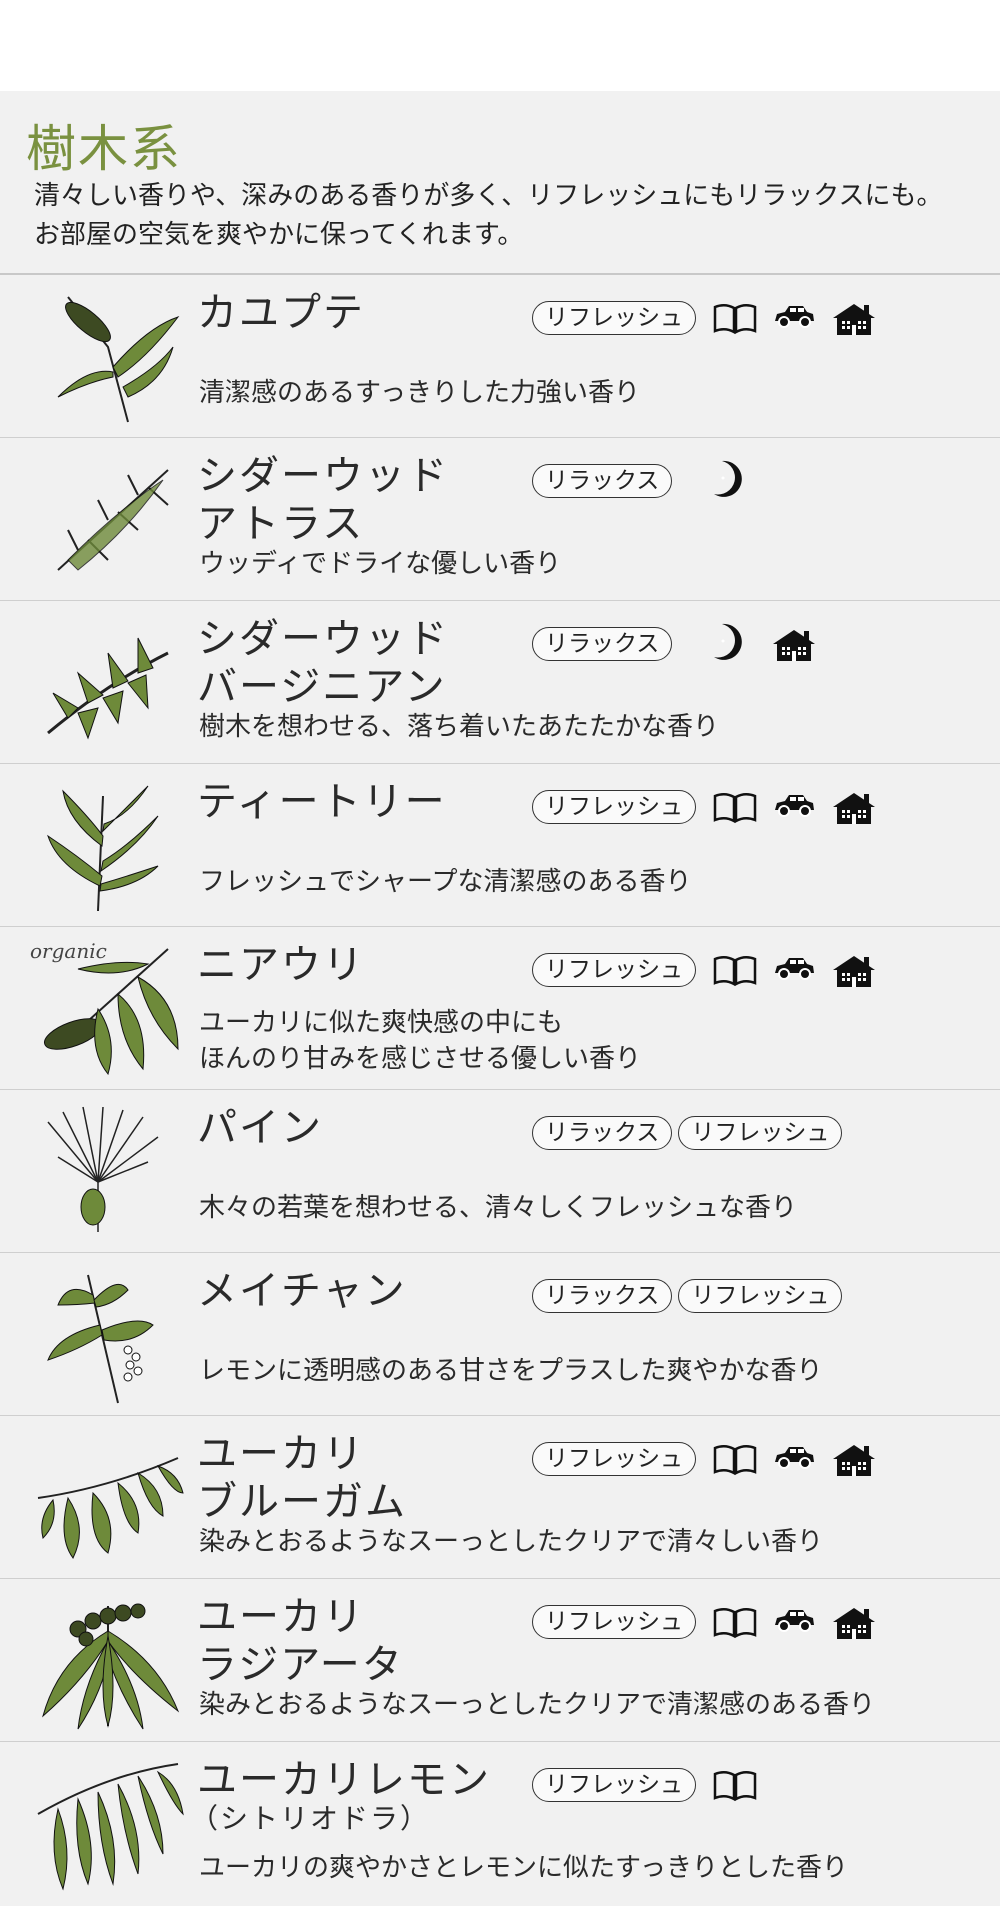  Describe the element at coordinates (323, 663) in the screenshot. I see `oil-name: シダーウッド バージニアン` at that location.